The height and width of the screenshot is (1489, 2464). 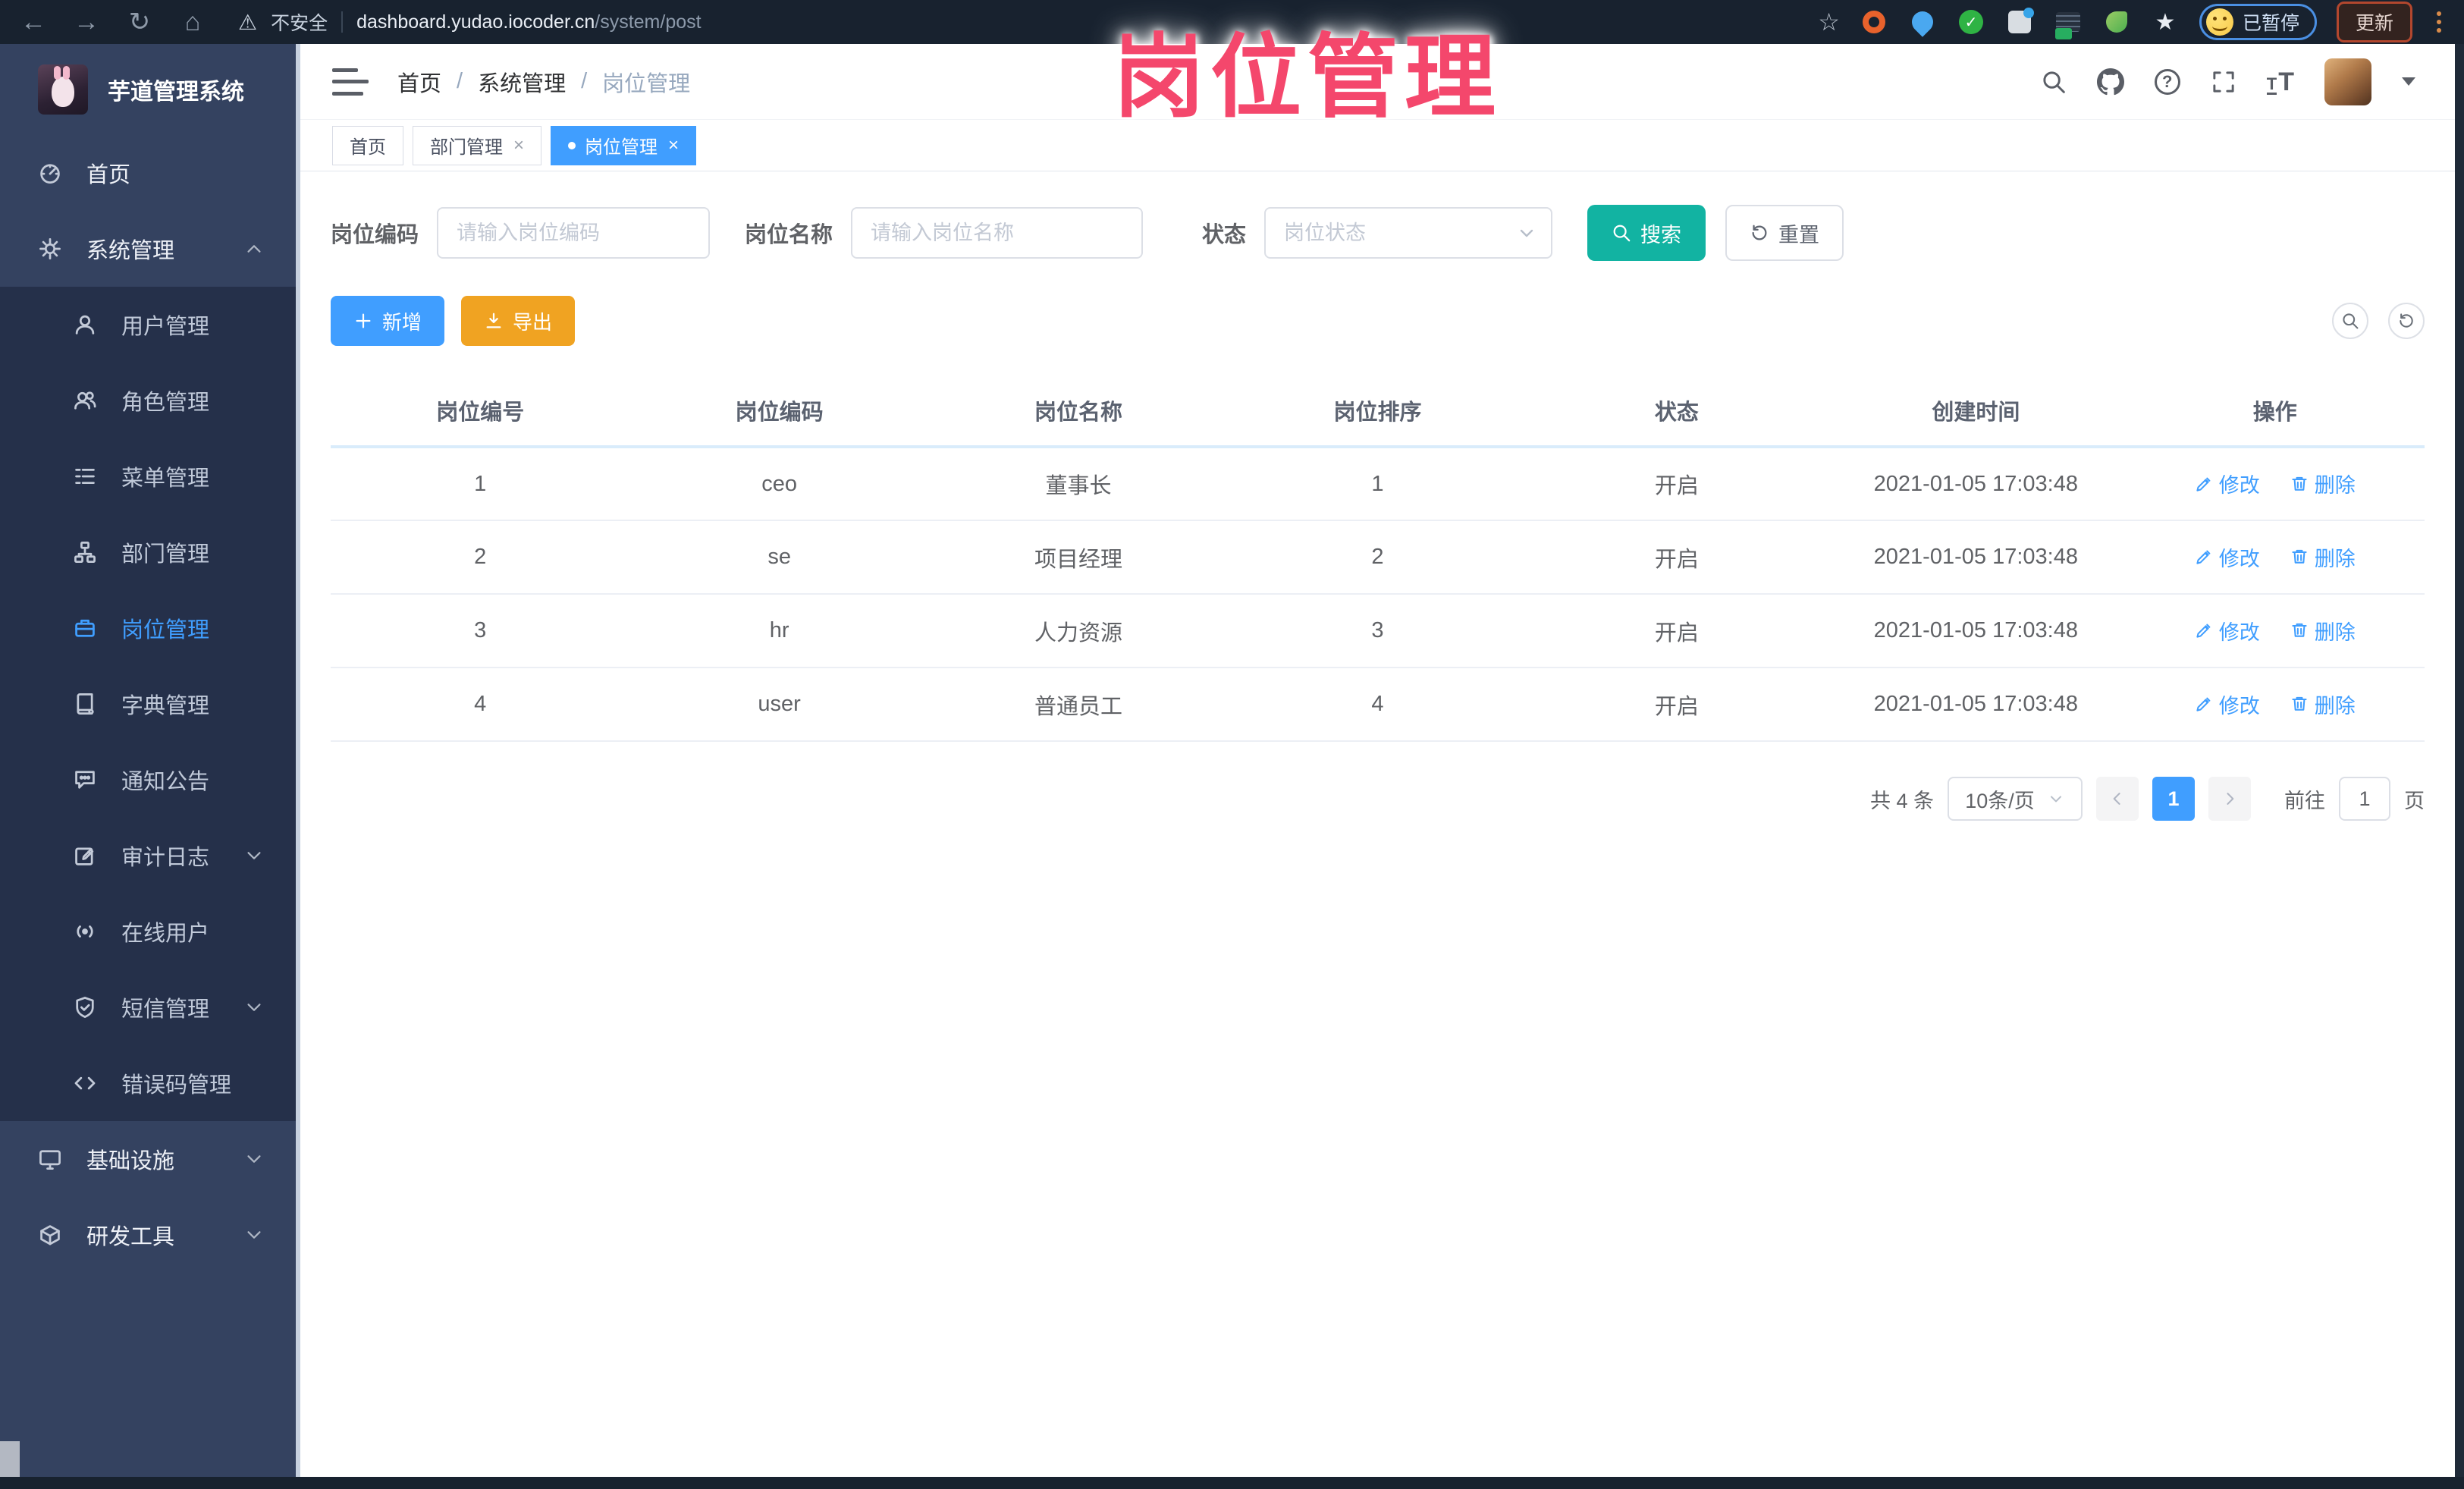 What do you see at coordinates (2275, 557) in the screenshot?
I see `cell-actions: 修改 删除` at bounding box center [2275, 557].